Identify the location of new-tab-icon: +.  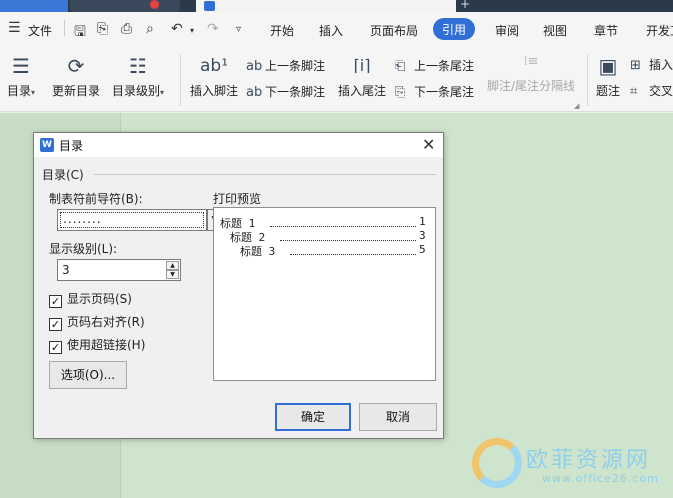
(465, 5).